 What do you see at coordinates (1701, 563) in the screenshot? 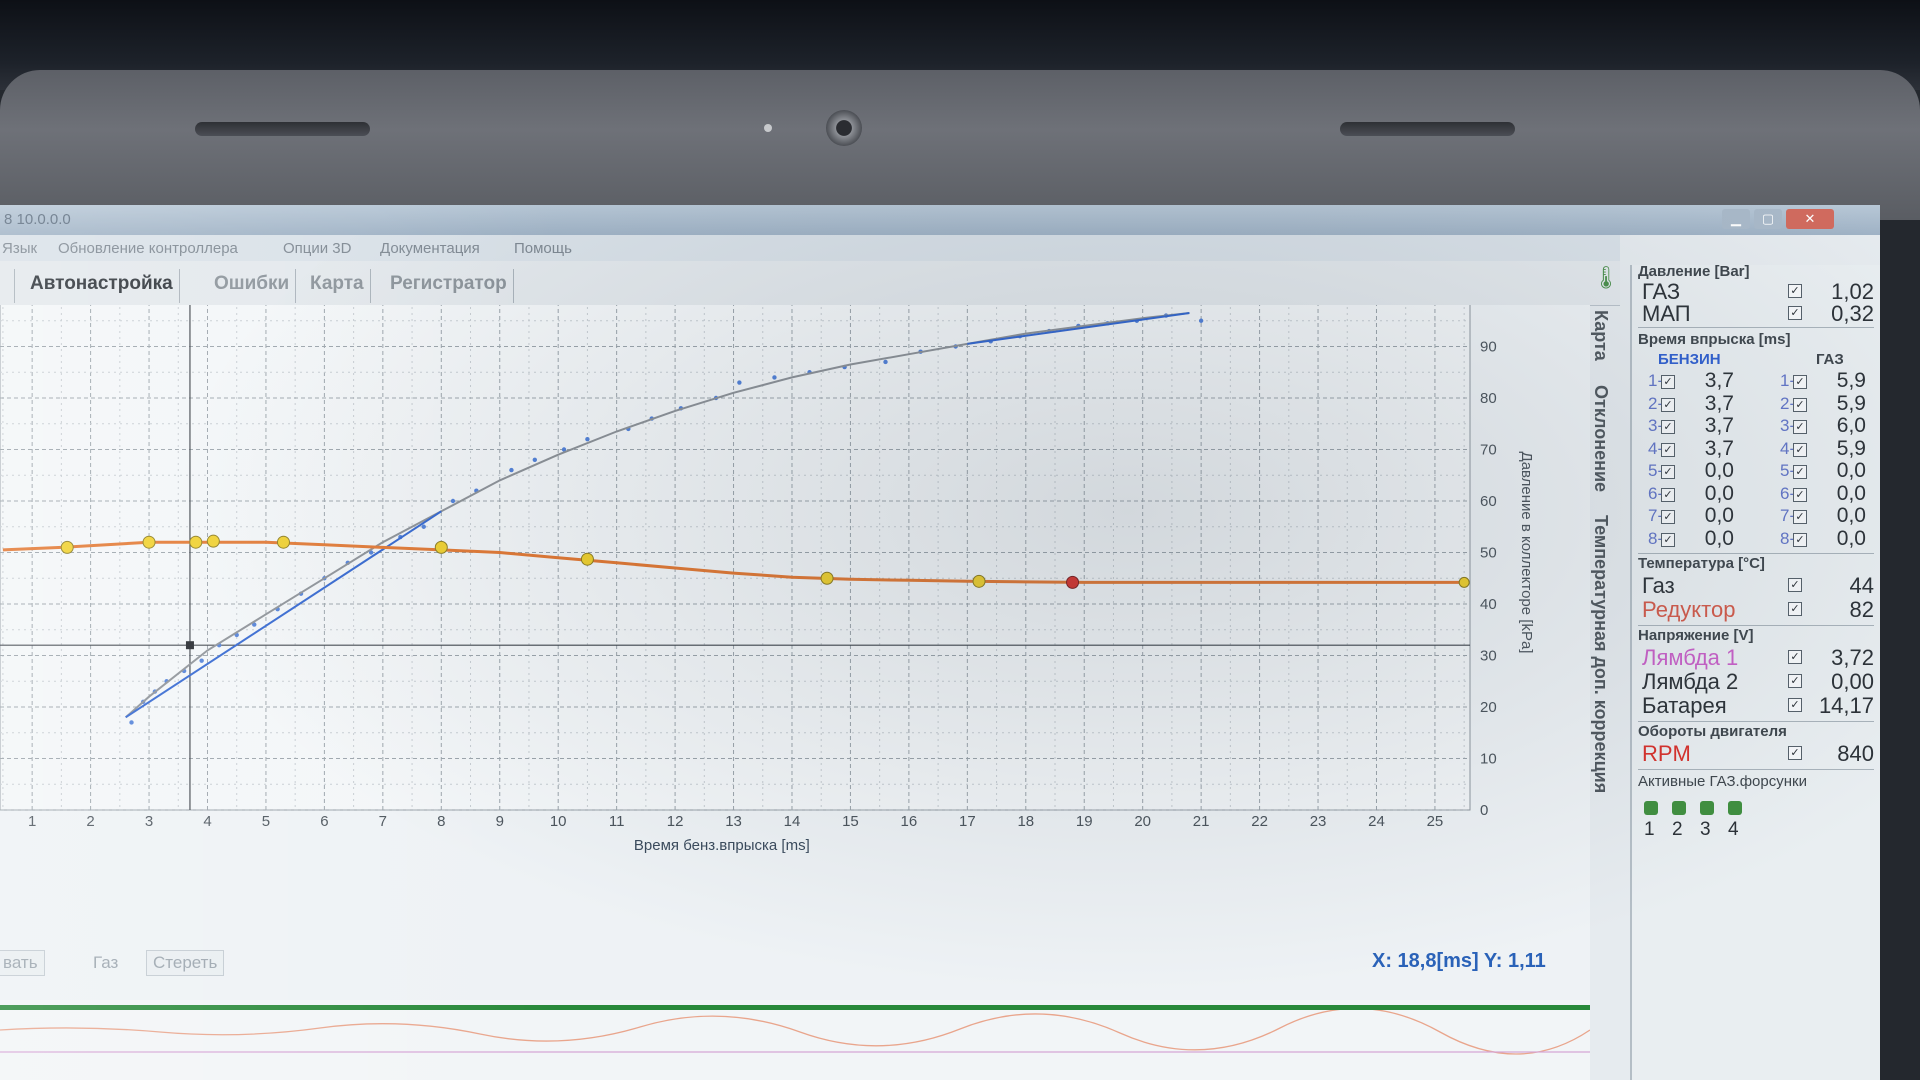
I see `temperature-title: Температура [°C]` at bounding box center [1701, 563].